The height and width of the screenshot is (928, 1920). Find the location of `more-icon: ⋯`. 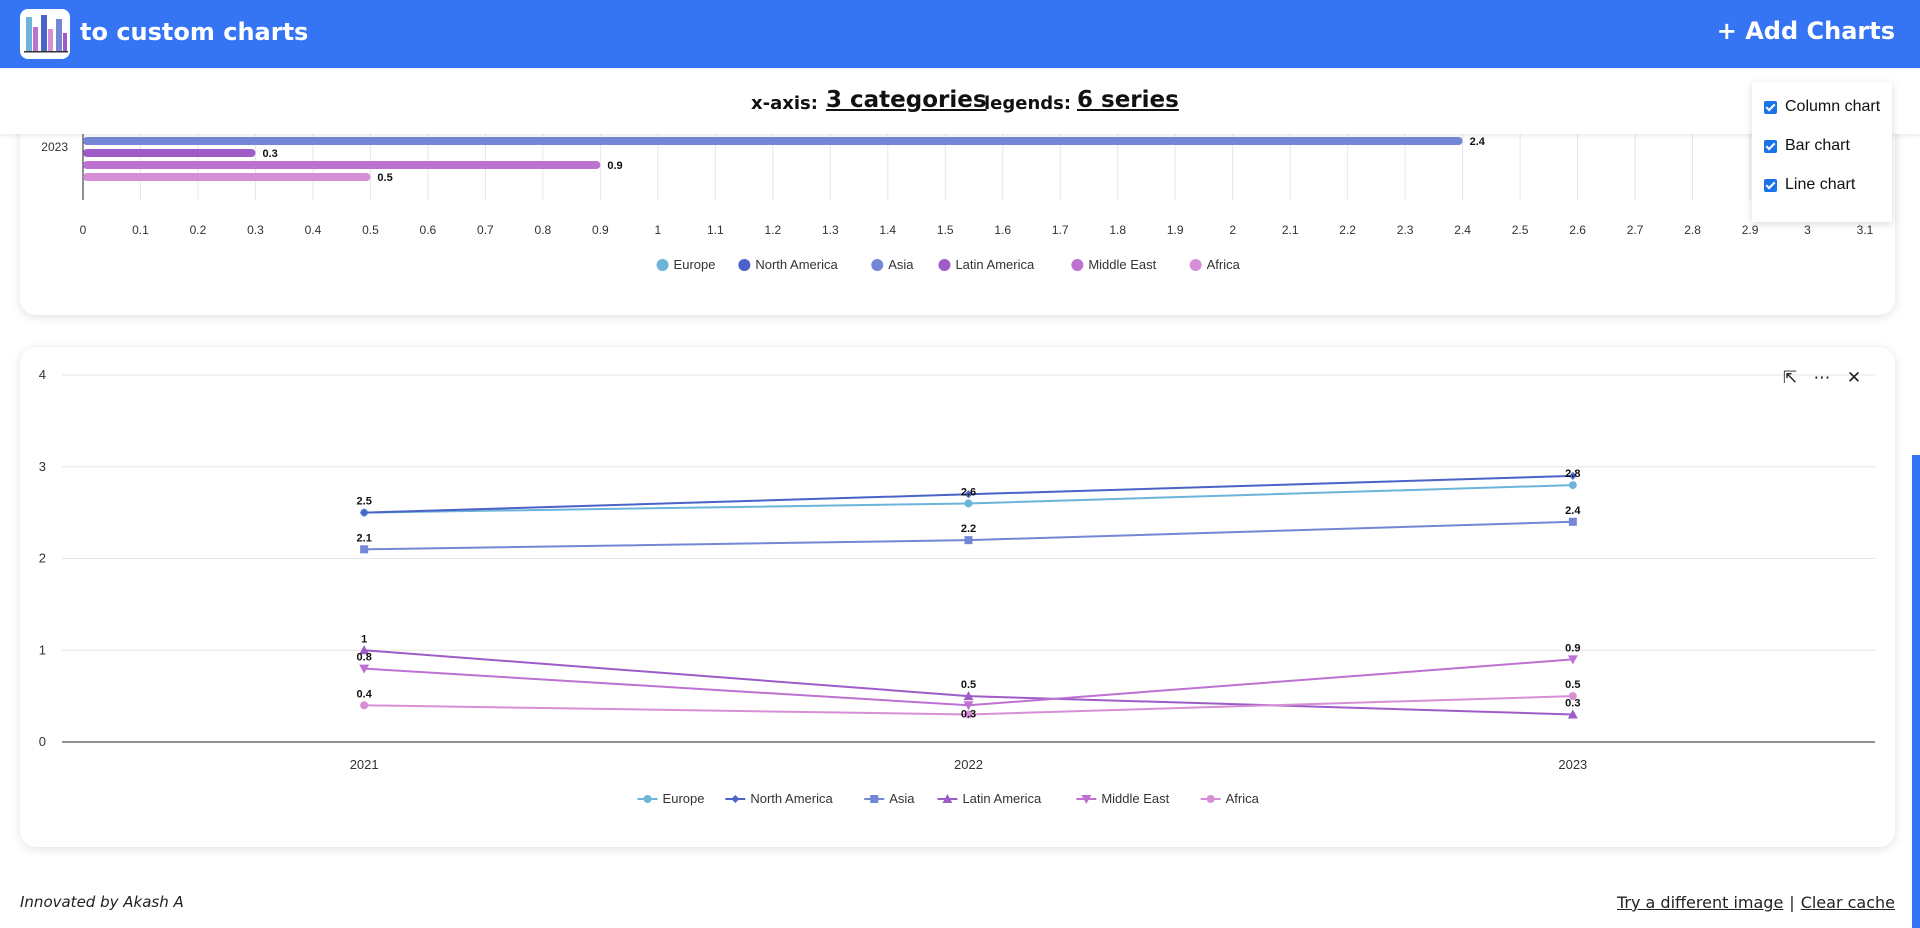

more-icon: ⋯ is located at coordinates (1822, 378).